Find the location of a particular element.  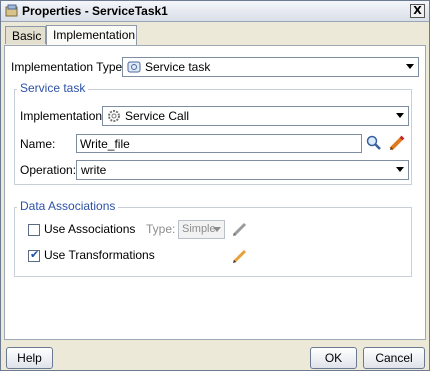

ok-button: OK is located at coordinates (333, 358).